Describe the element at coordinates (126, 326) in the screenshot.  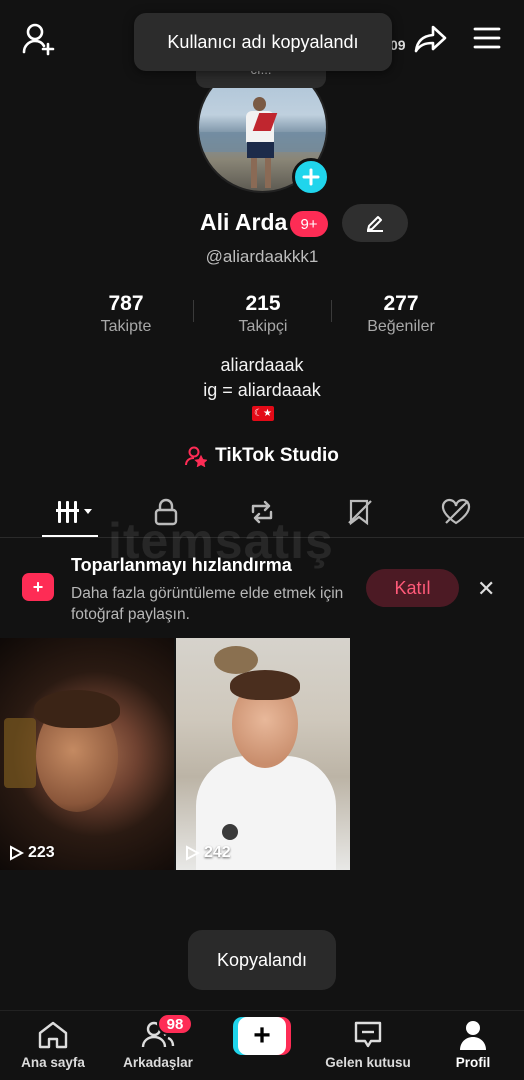
I see `stat-label: Takipte` at that location.